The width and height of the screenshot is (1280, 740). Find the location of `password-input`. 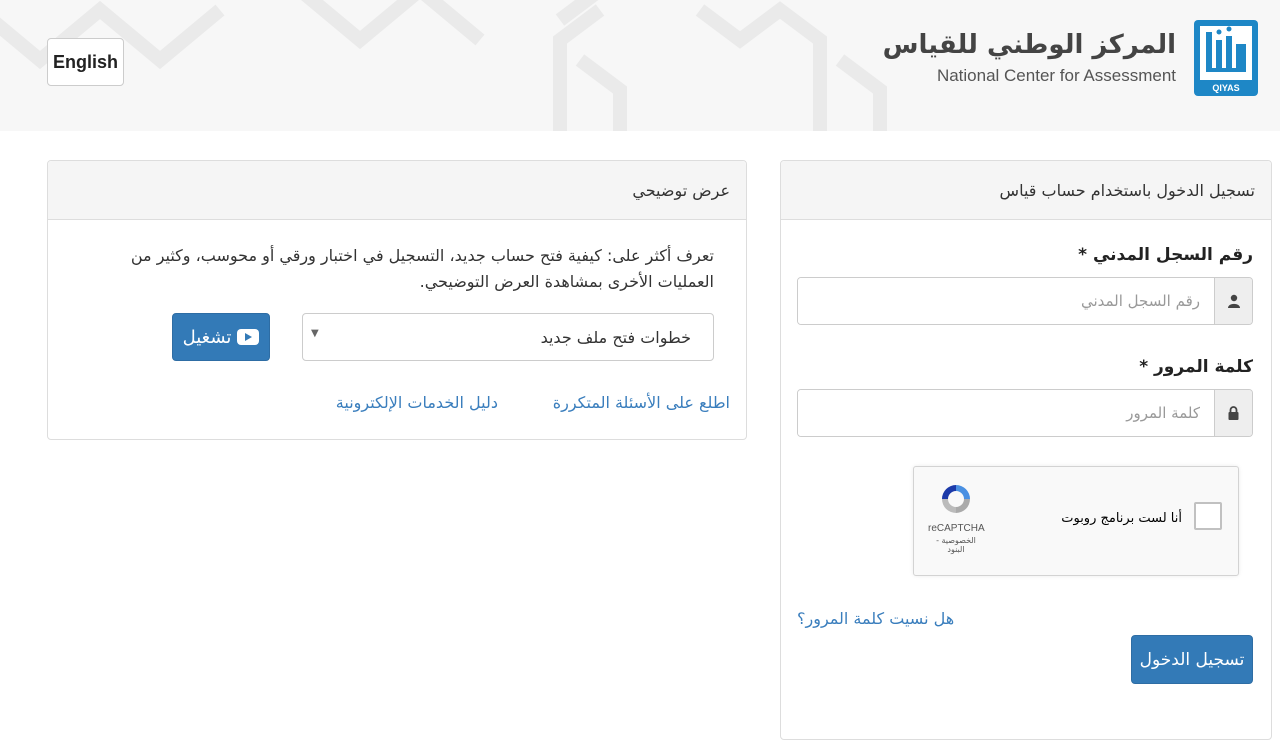

password-input is located at coordinates (1006, 413).